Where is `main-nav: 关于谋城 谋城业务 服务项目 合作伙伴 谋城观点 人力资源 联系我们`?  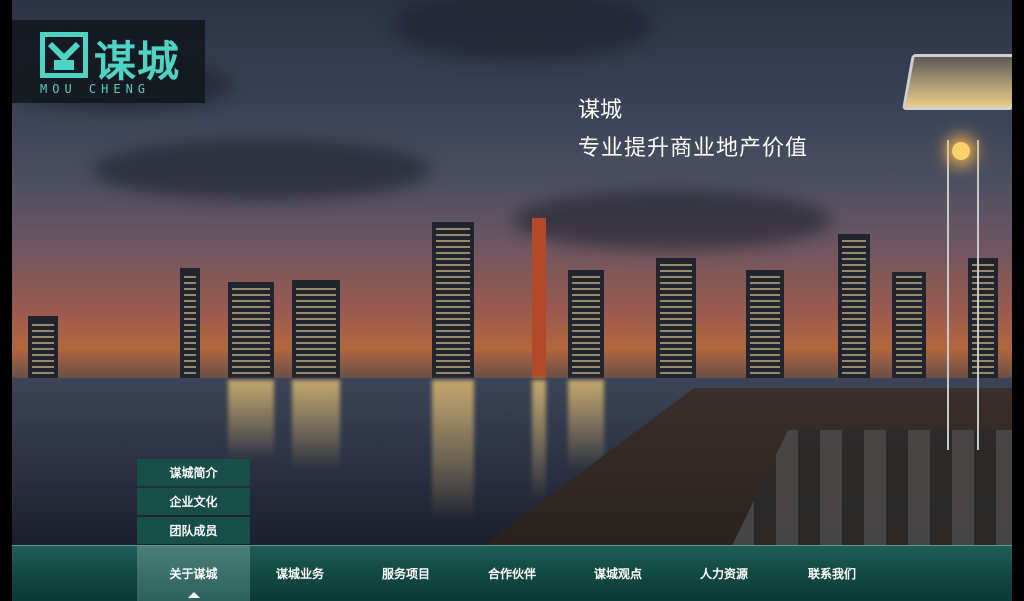 main-nav: 关于谋城 谋城业务 服务项目 合作伙伴 谋城观点 人力资源 联系我们 is located at coordinates (512, 573).